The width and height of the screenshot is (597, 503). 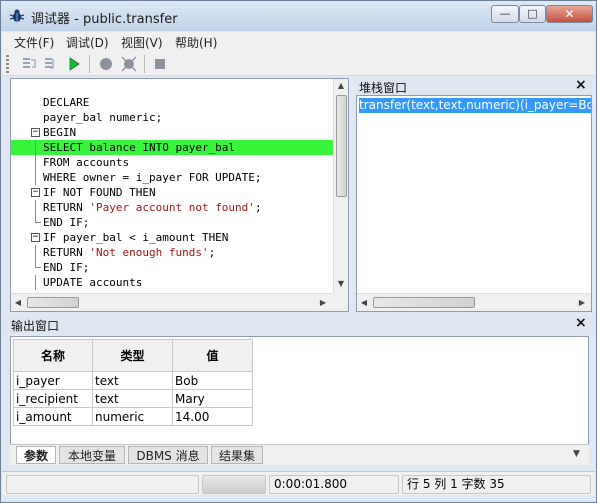 I want to click on code-line: − IF payer_bal < i_amount THEN, so click(x=172, y=237).